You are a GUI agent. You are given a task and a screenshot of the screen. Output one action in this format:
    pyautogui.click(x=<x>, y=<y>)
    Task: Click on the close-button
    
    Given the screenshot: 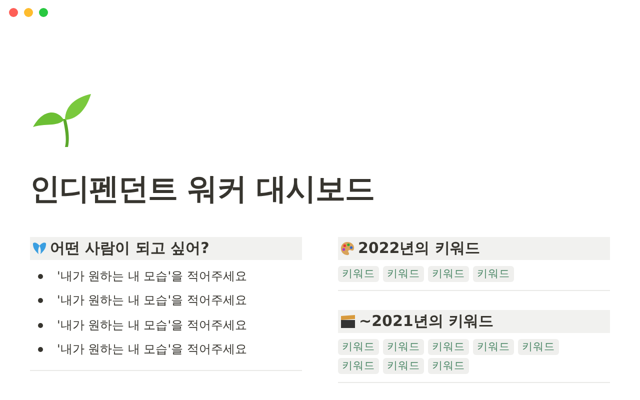 What is the action you would take?
    pyautogui.click(x=13, y=12)
    